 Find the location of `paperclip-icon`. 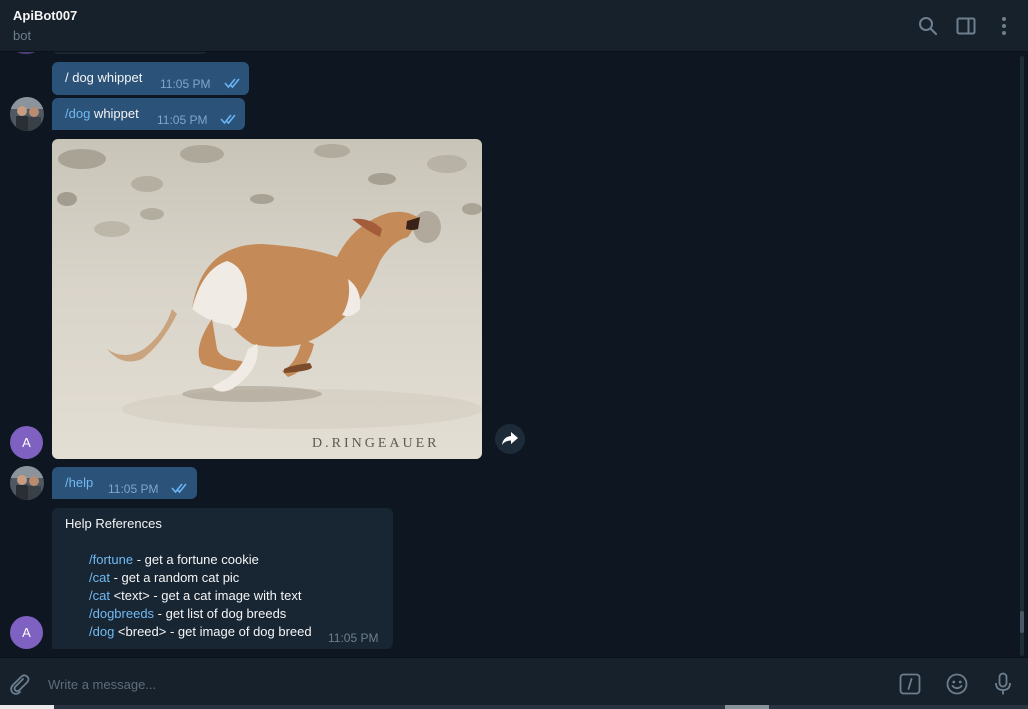

paperclip-icon is located at coordinates (19, 684).